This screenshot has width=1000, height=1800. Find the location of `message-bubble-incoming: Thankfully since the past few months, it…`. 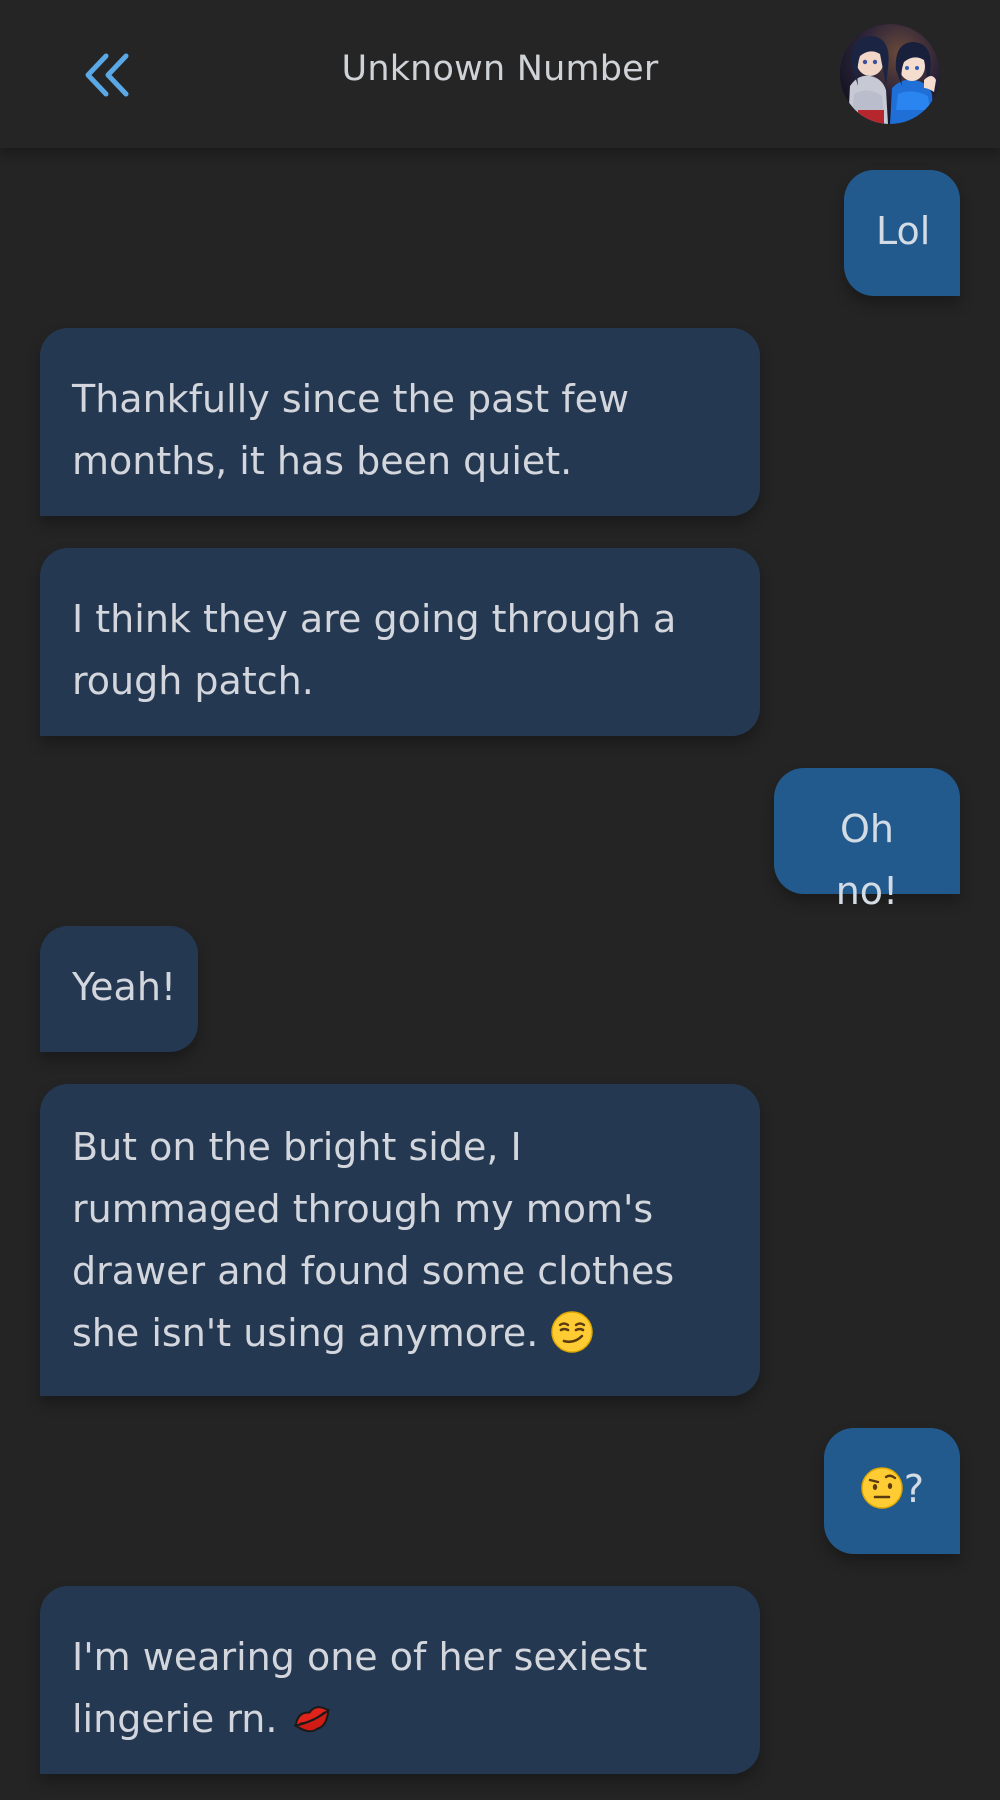

message-bubble-incoming: Thankfully since the past few months, it… is located at coordinates (400, 422).